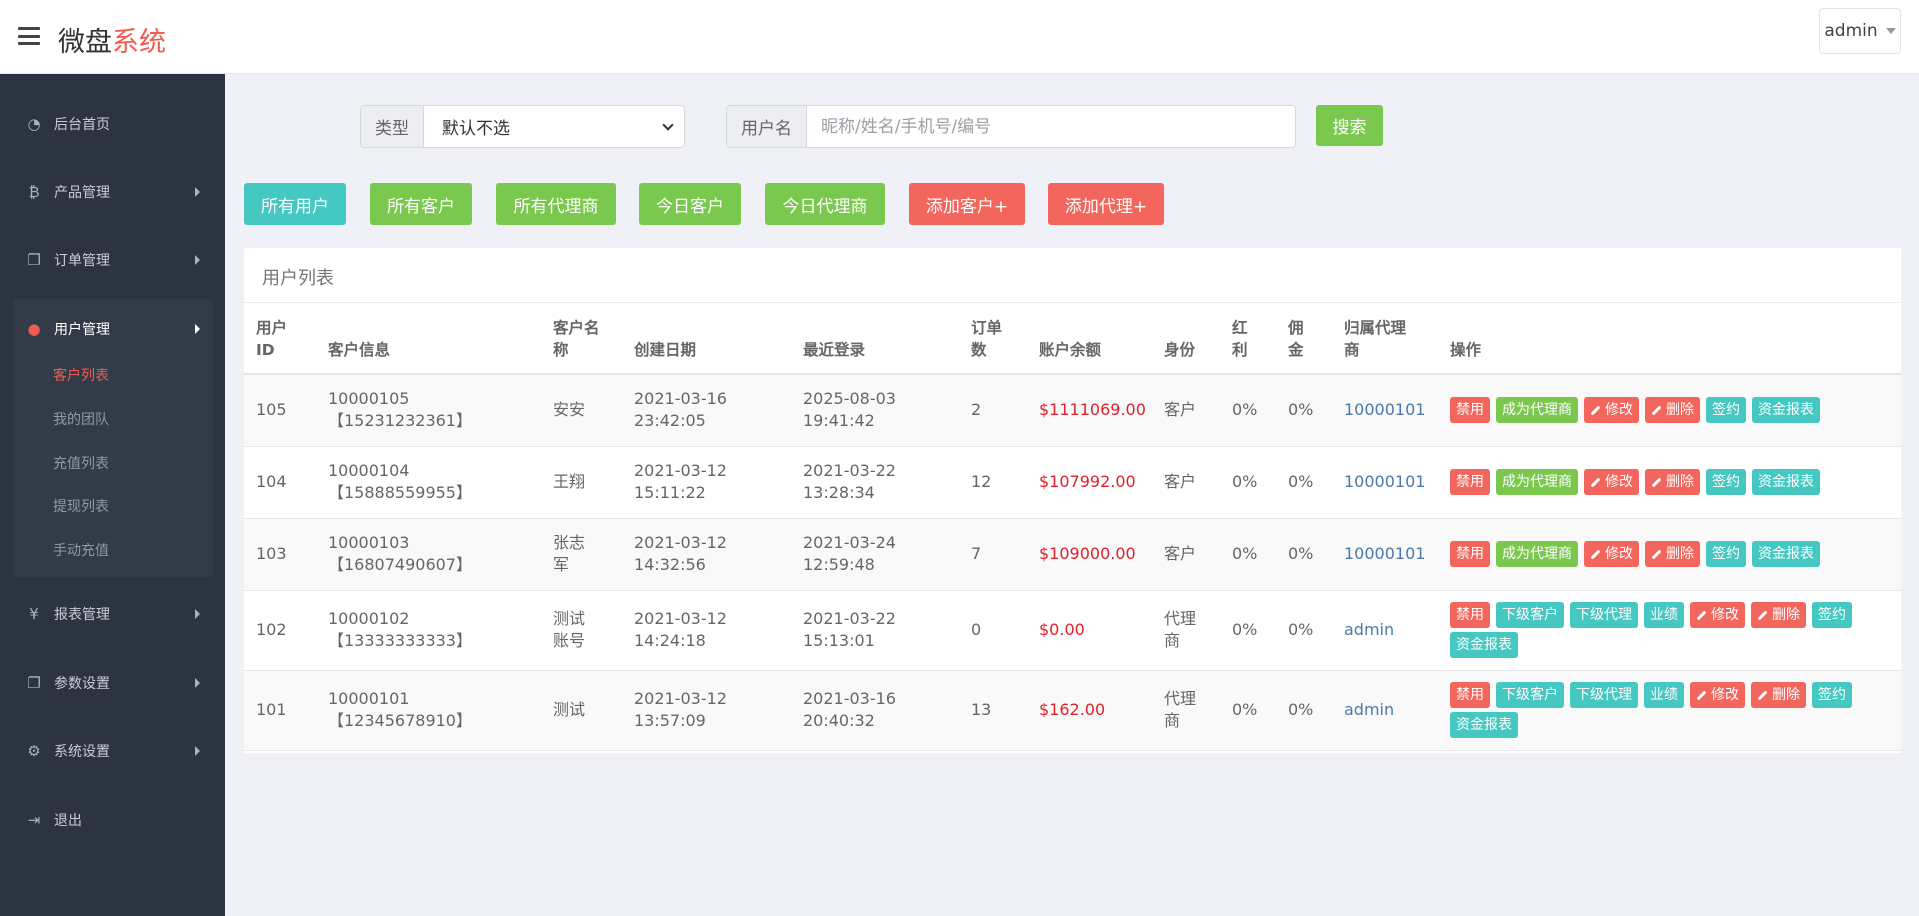 Image resolution: width=1919 pixels, height=916 pixels. I want to click on sidebar-item-system: ⚙ 系统设置, so click(112, 751).